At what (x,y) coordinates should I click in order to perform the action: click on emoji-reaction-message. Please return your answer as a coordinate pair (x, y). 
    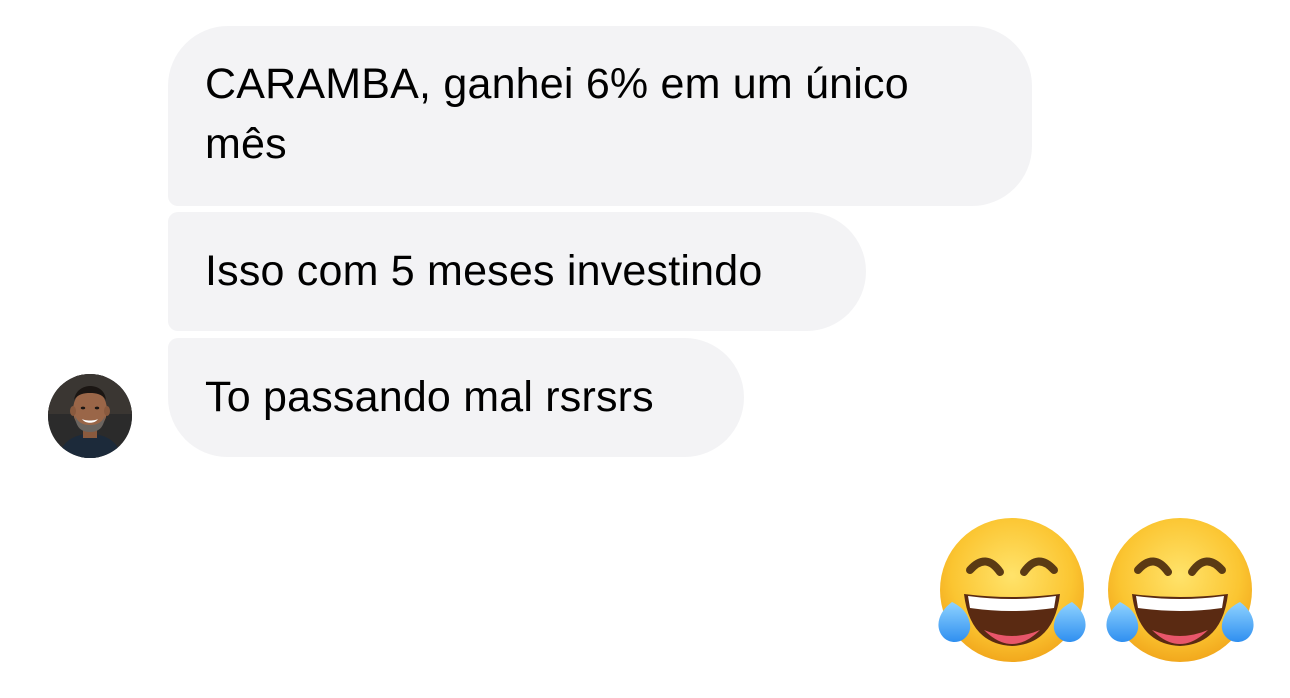
    Looking at the image, I should click on (1099, 591).